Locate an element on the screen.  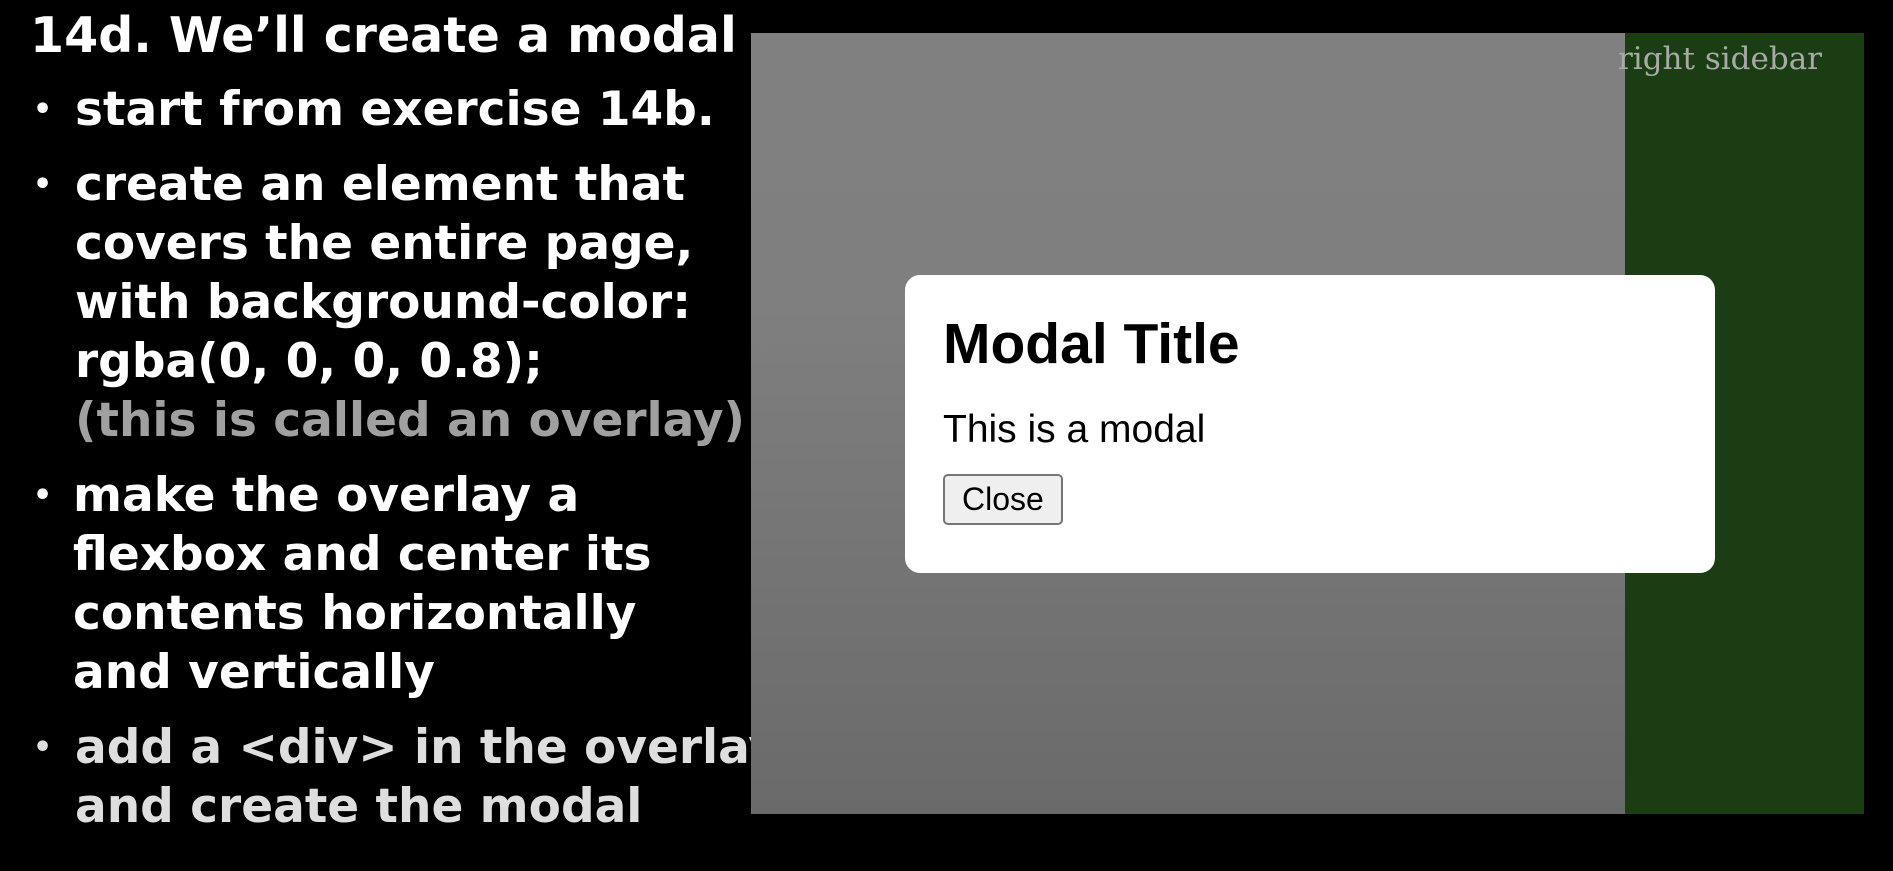
bullet-line: add a <div> in the overlay is located at coordinates (427, 747).